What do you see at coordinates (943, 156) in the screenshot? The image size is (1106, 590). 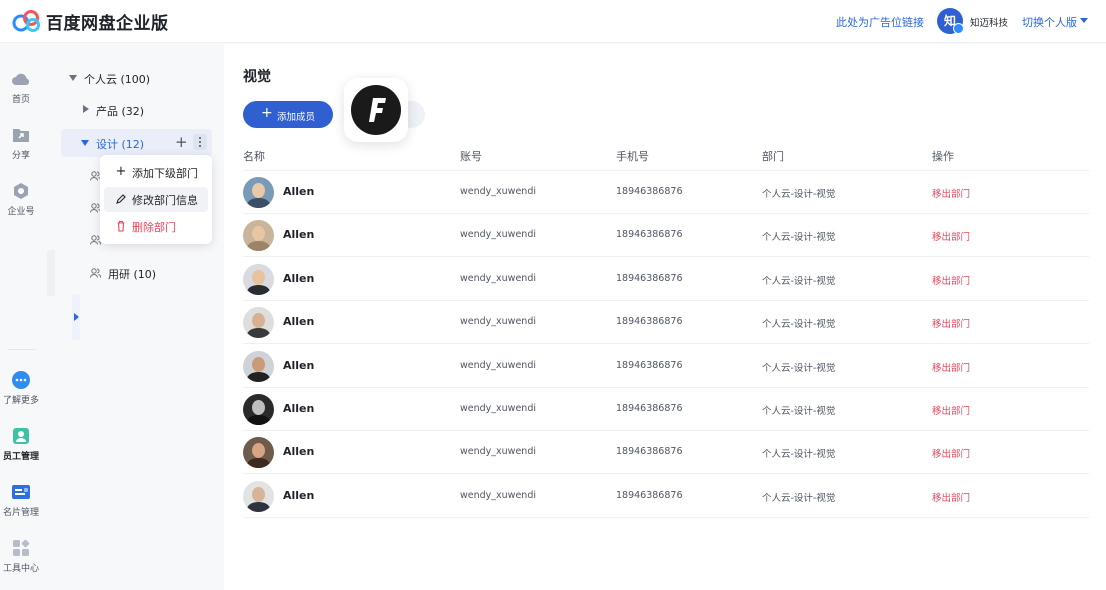 I see `column-header-action: 操作` at bounding box center [943, 156].